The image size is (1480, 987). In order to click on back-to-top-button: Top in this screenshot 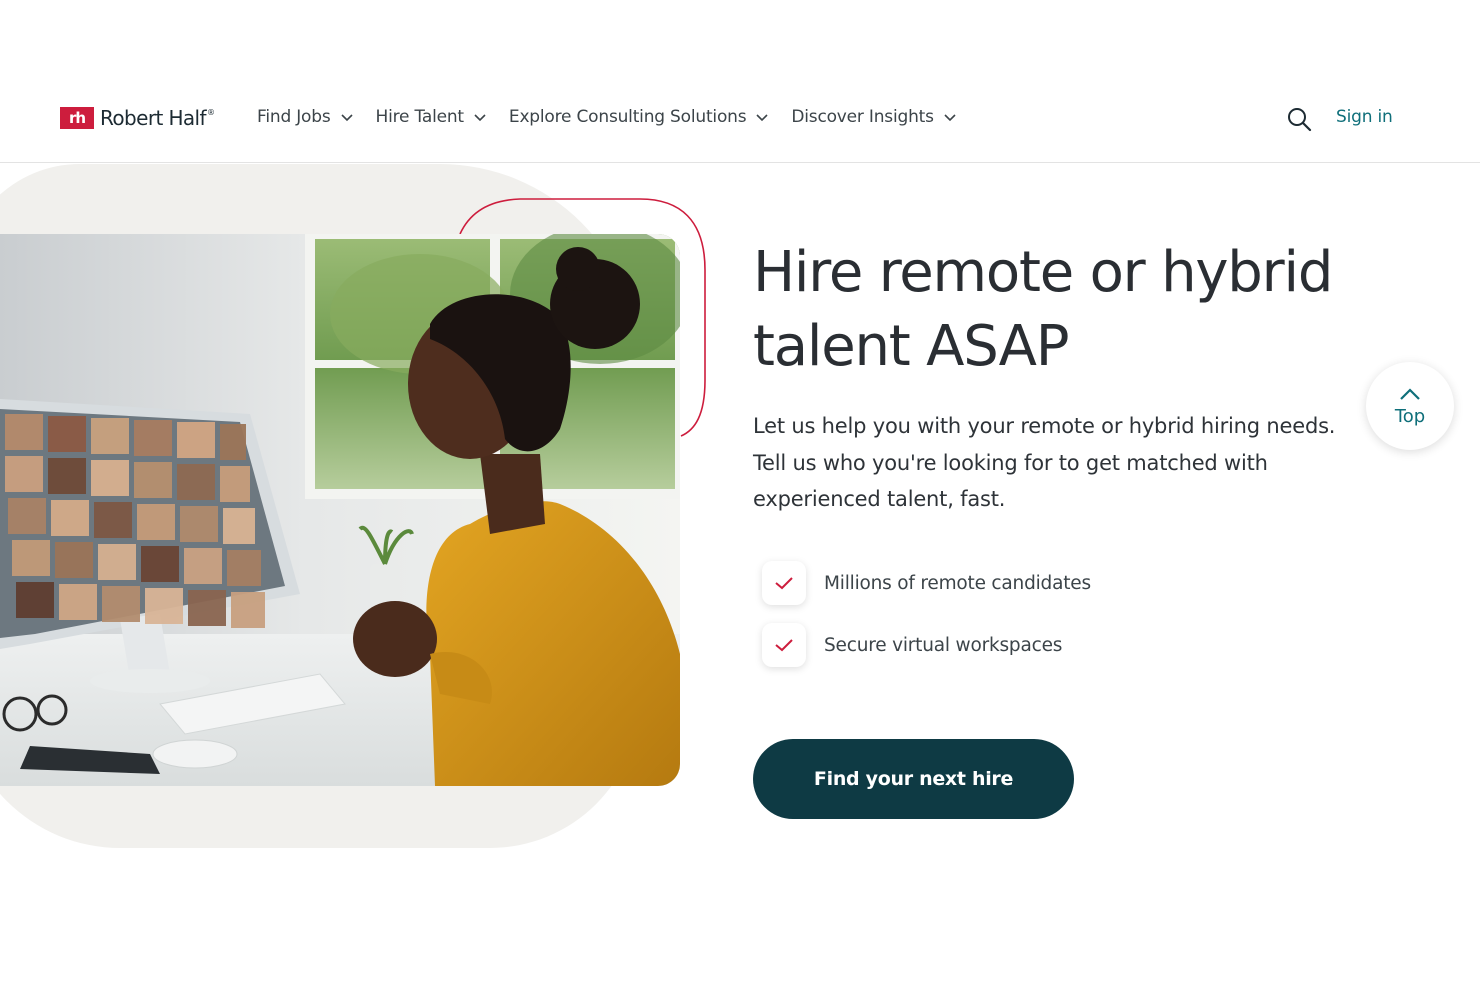, I will do `click(1410, 406)`.